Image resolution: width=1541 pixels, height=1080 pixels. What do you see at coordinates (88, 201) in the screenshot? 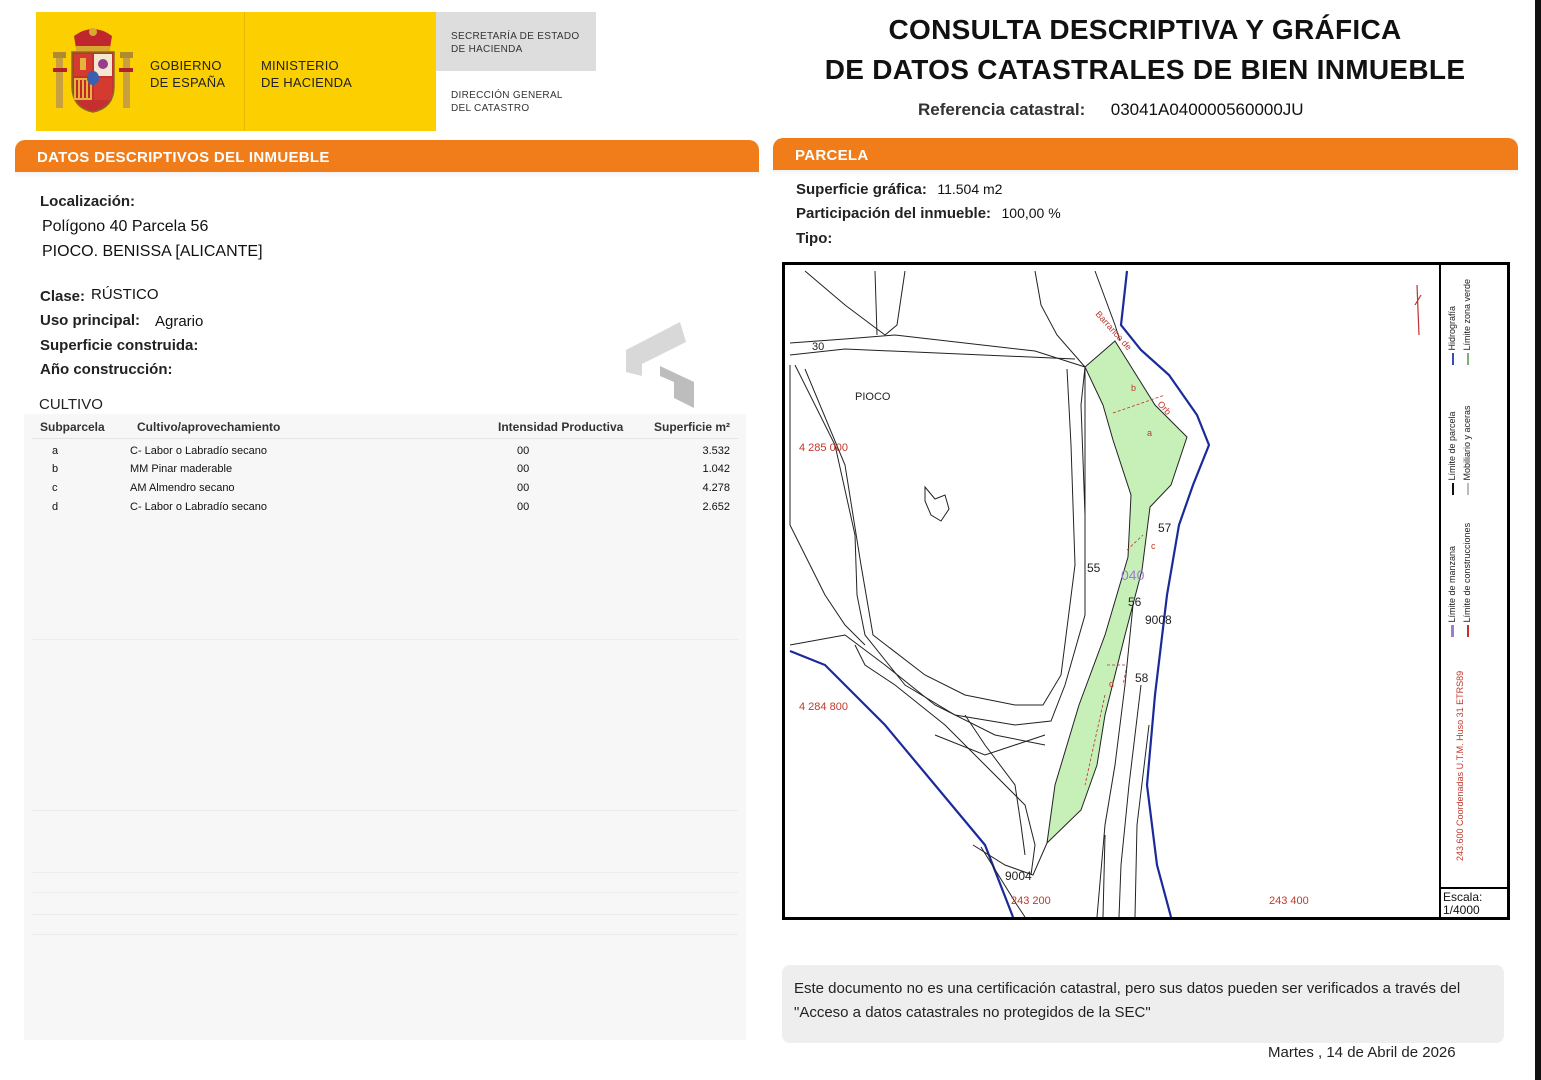
I see `localizacion-label: Localización:` at bounding box center [88, 201].